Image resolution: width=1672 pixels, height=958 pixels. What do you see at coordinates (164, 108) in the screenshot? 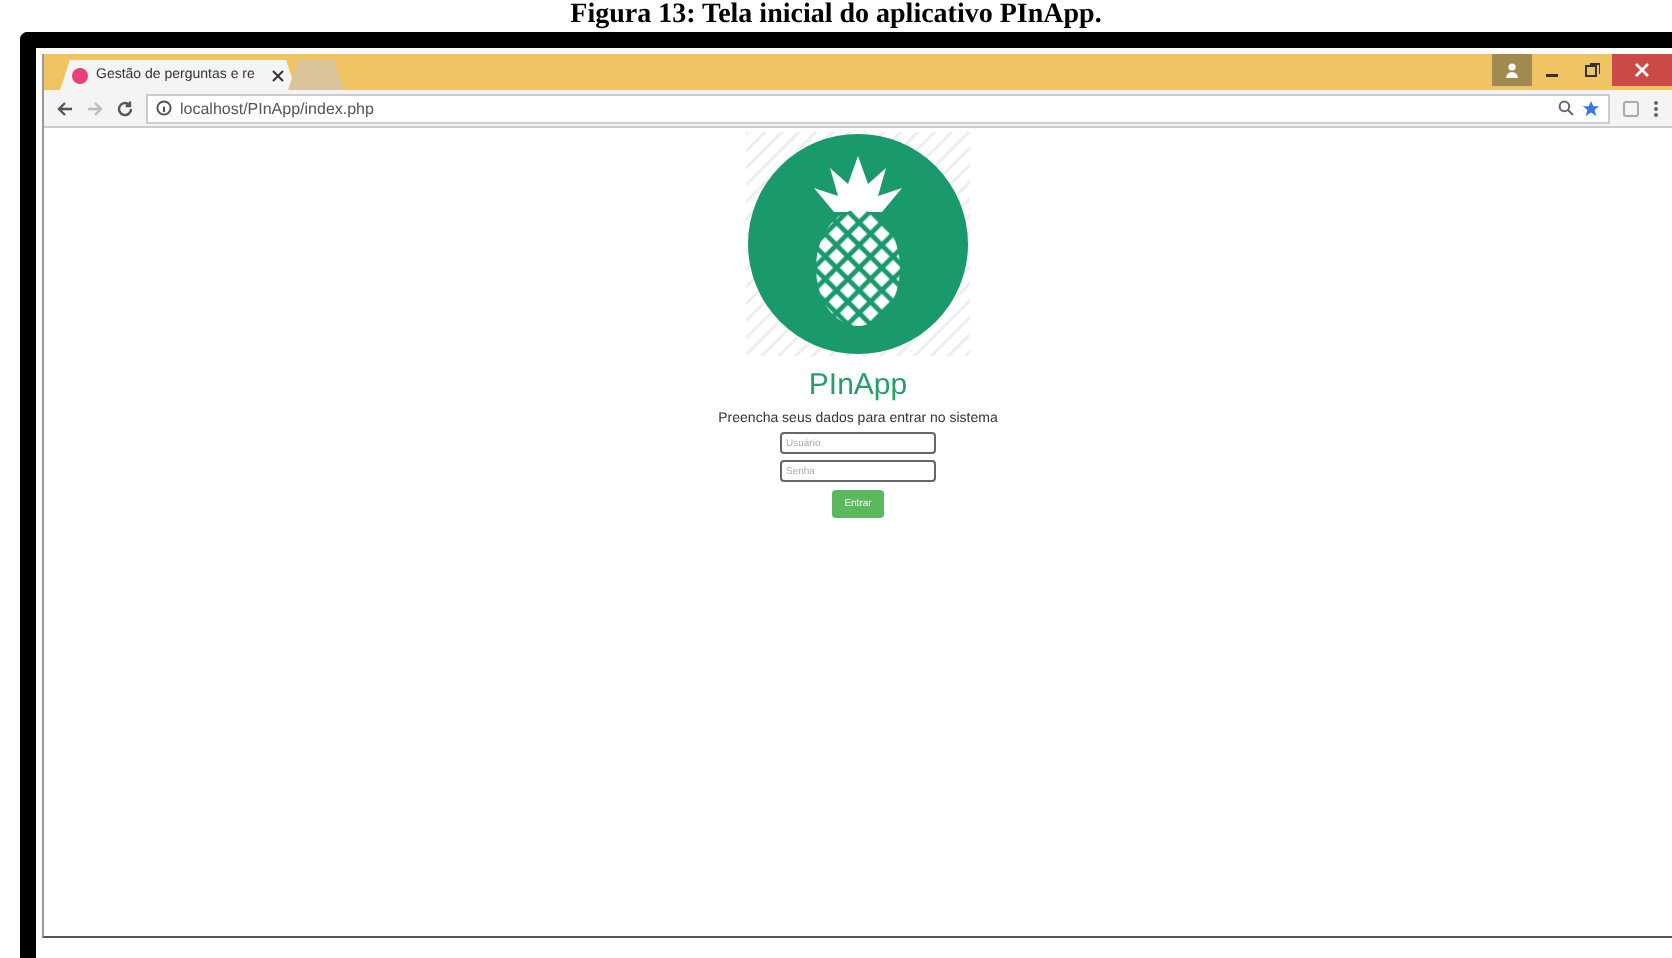
I see `info-icon` at bounding box center [164, 108].